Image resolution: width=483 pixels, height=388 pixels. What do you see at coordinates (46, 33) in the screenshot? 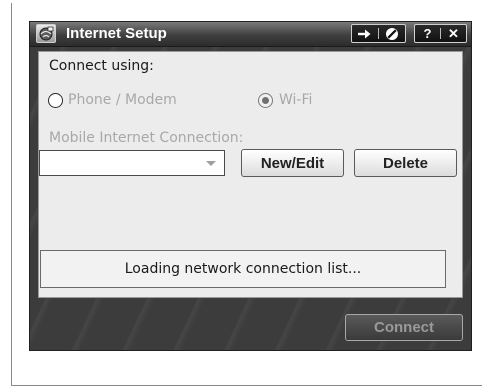
I see `internet-setup-icon` at bounding box center [46, 33].